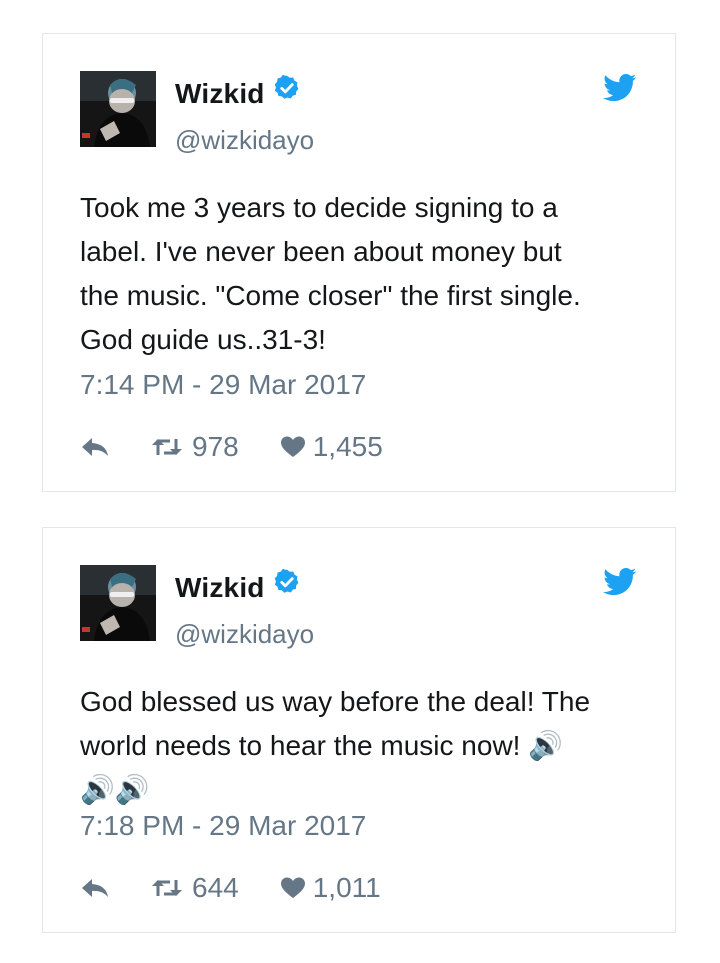 This screenshot has height=963, width=720. I want to click on retweet-count: 978, so click(215, 446).